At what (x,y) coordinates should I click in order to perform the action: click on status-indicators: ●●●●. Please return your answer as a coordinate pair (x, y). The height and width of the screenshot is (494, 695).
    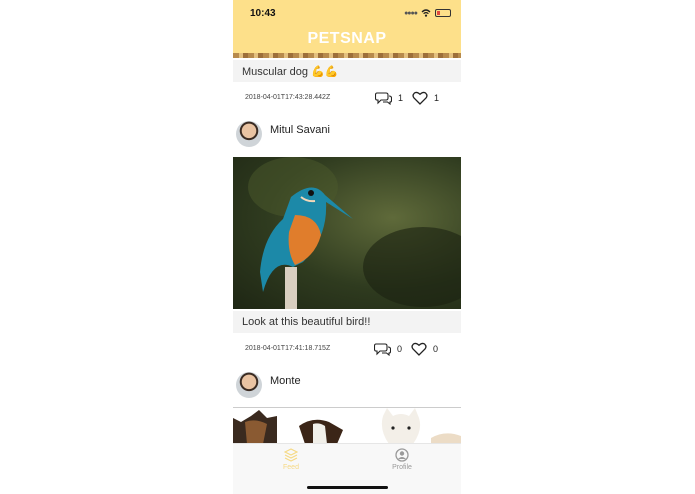
    Looking at the image, I should click on (427, 13).